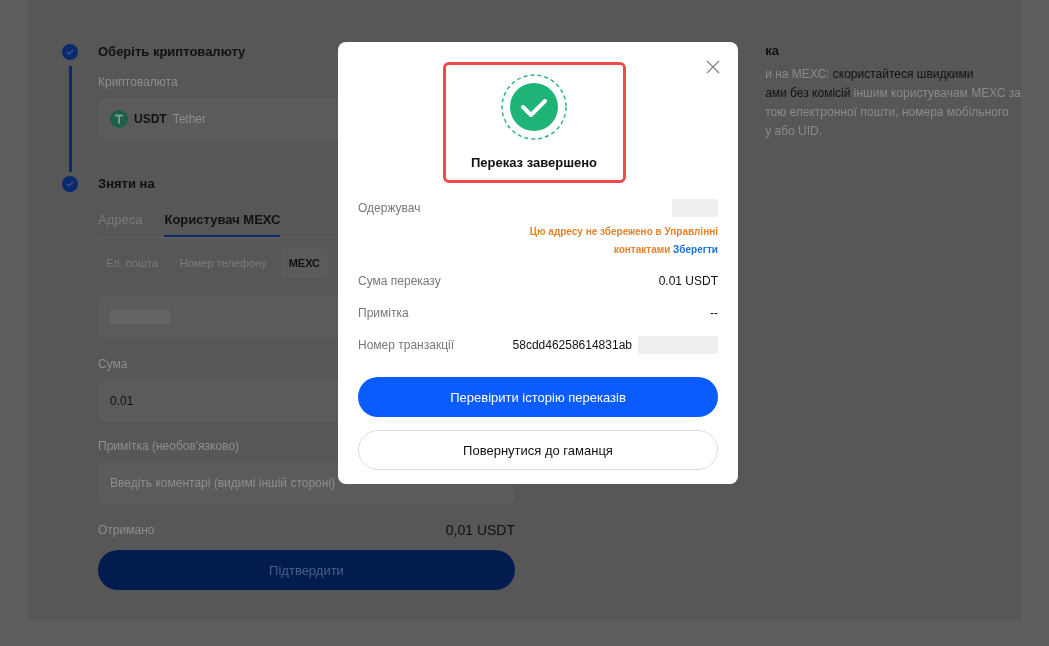  Describe the element at coordinates (772, 51) in the screenshot. I see `info-heading: ка` at that location.